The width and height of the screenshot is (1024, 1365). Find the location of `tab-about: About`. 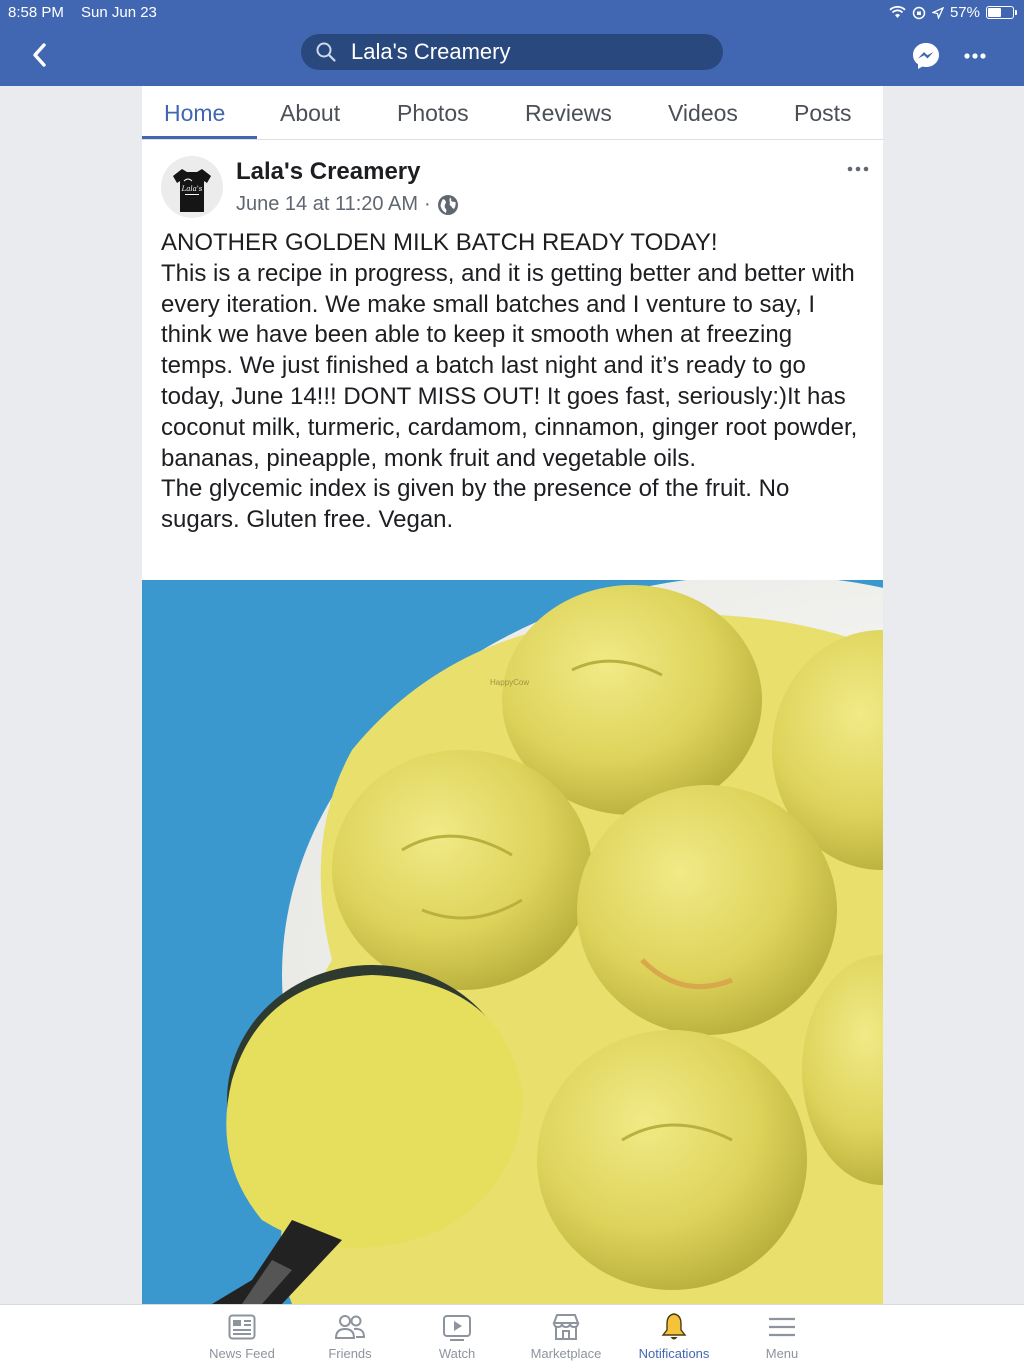

tab-about: About is located at coordinates (310, 113).